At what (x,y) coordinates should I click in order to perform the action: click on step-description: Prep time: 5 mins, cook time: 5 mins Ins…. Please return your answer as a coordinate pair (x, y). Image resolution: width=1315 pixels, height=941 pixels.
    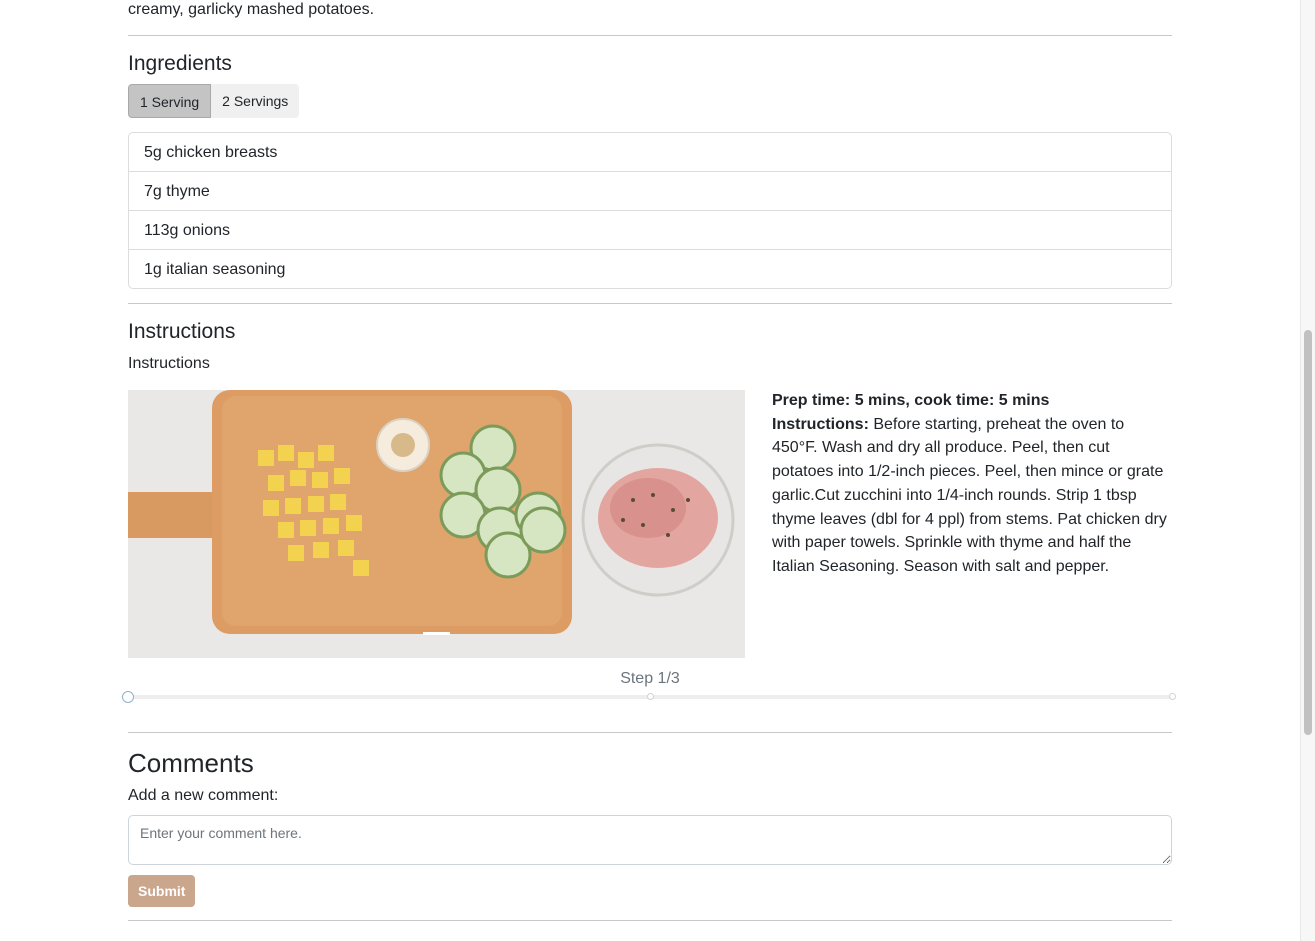
    Looking at the image, I should click on (972, 484).